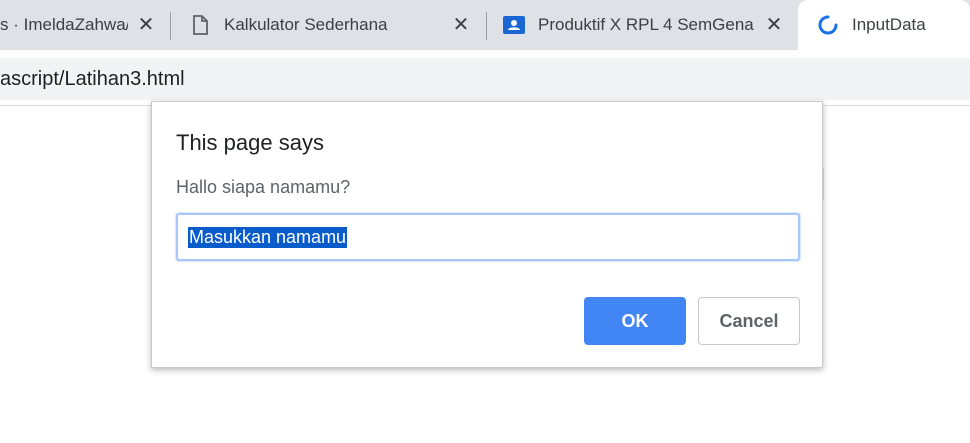 This screenshot has height=443, width=970. Describe the element at coordinates (306, 24) in the screenshot. I see `tab-title: Kalkulator Sederhana` at that location.